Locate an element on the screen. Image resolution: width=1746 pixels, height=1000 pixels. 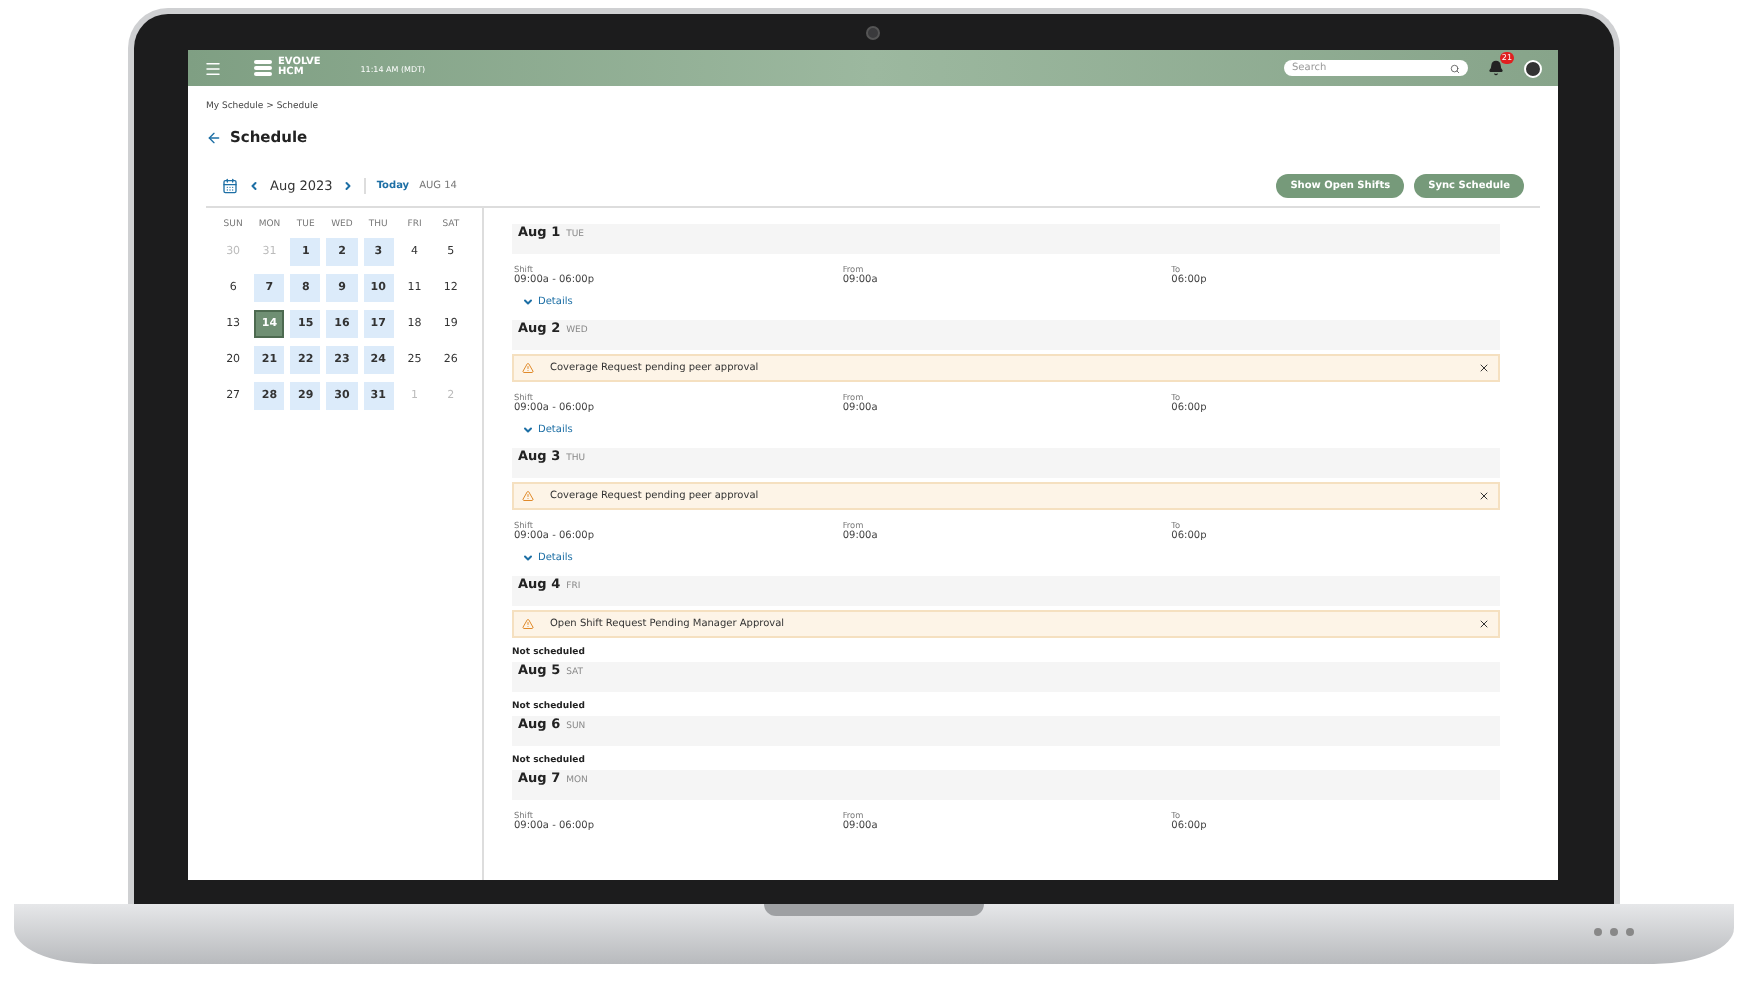
menu-icon is located at coordinates (213, 68).